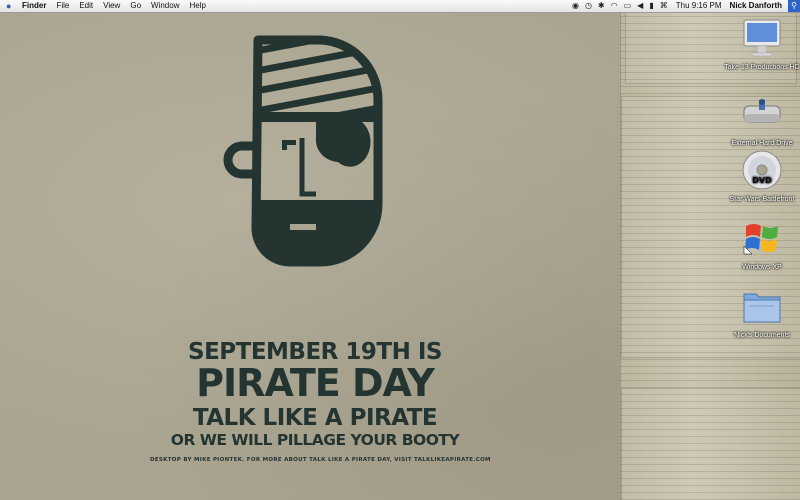 This screenshot has width=800, height=500. I want to click on desktop-icon-nicks-documents: Nick's Documents, so click(761, 312).